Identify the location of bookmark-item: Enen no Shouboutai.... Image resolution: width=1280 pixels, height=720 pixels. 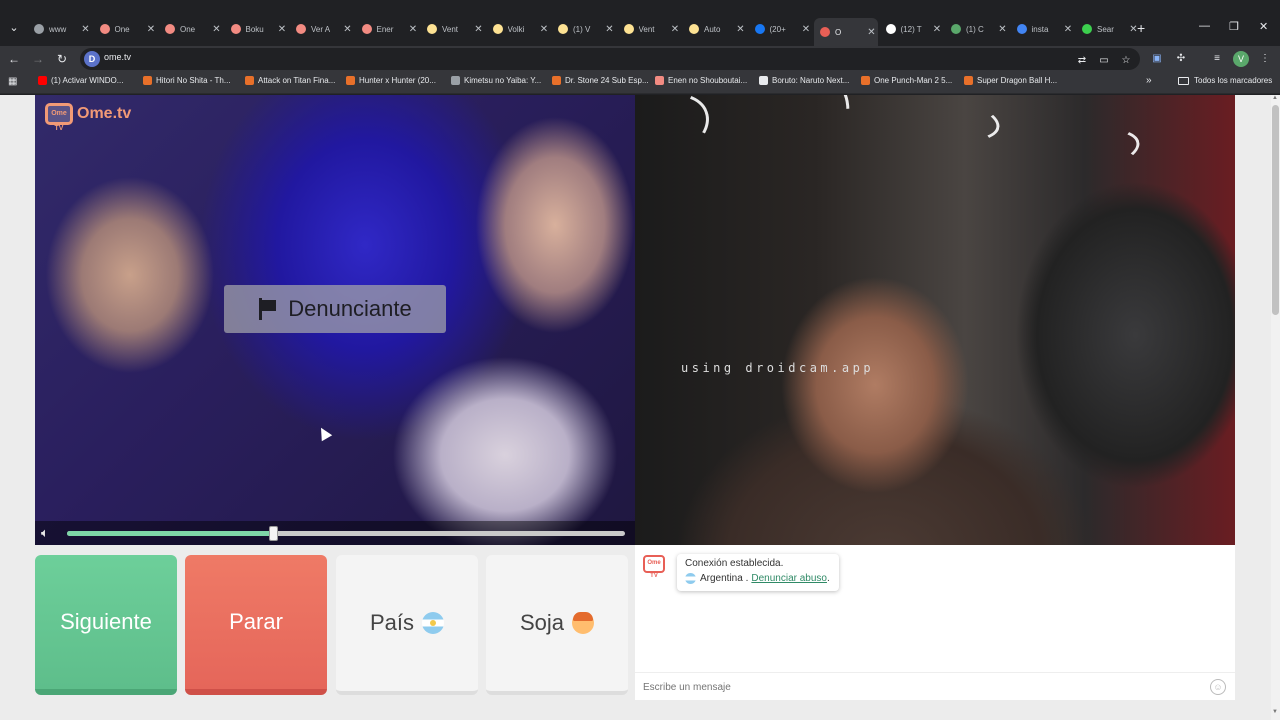
(701, 80).